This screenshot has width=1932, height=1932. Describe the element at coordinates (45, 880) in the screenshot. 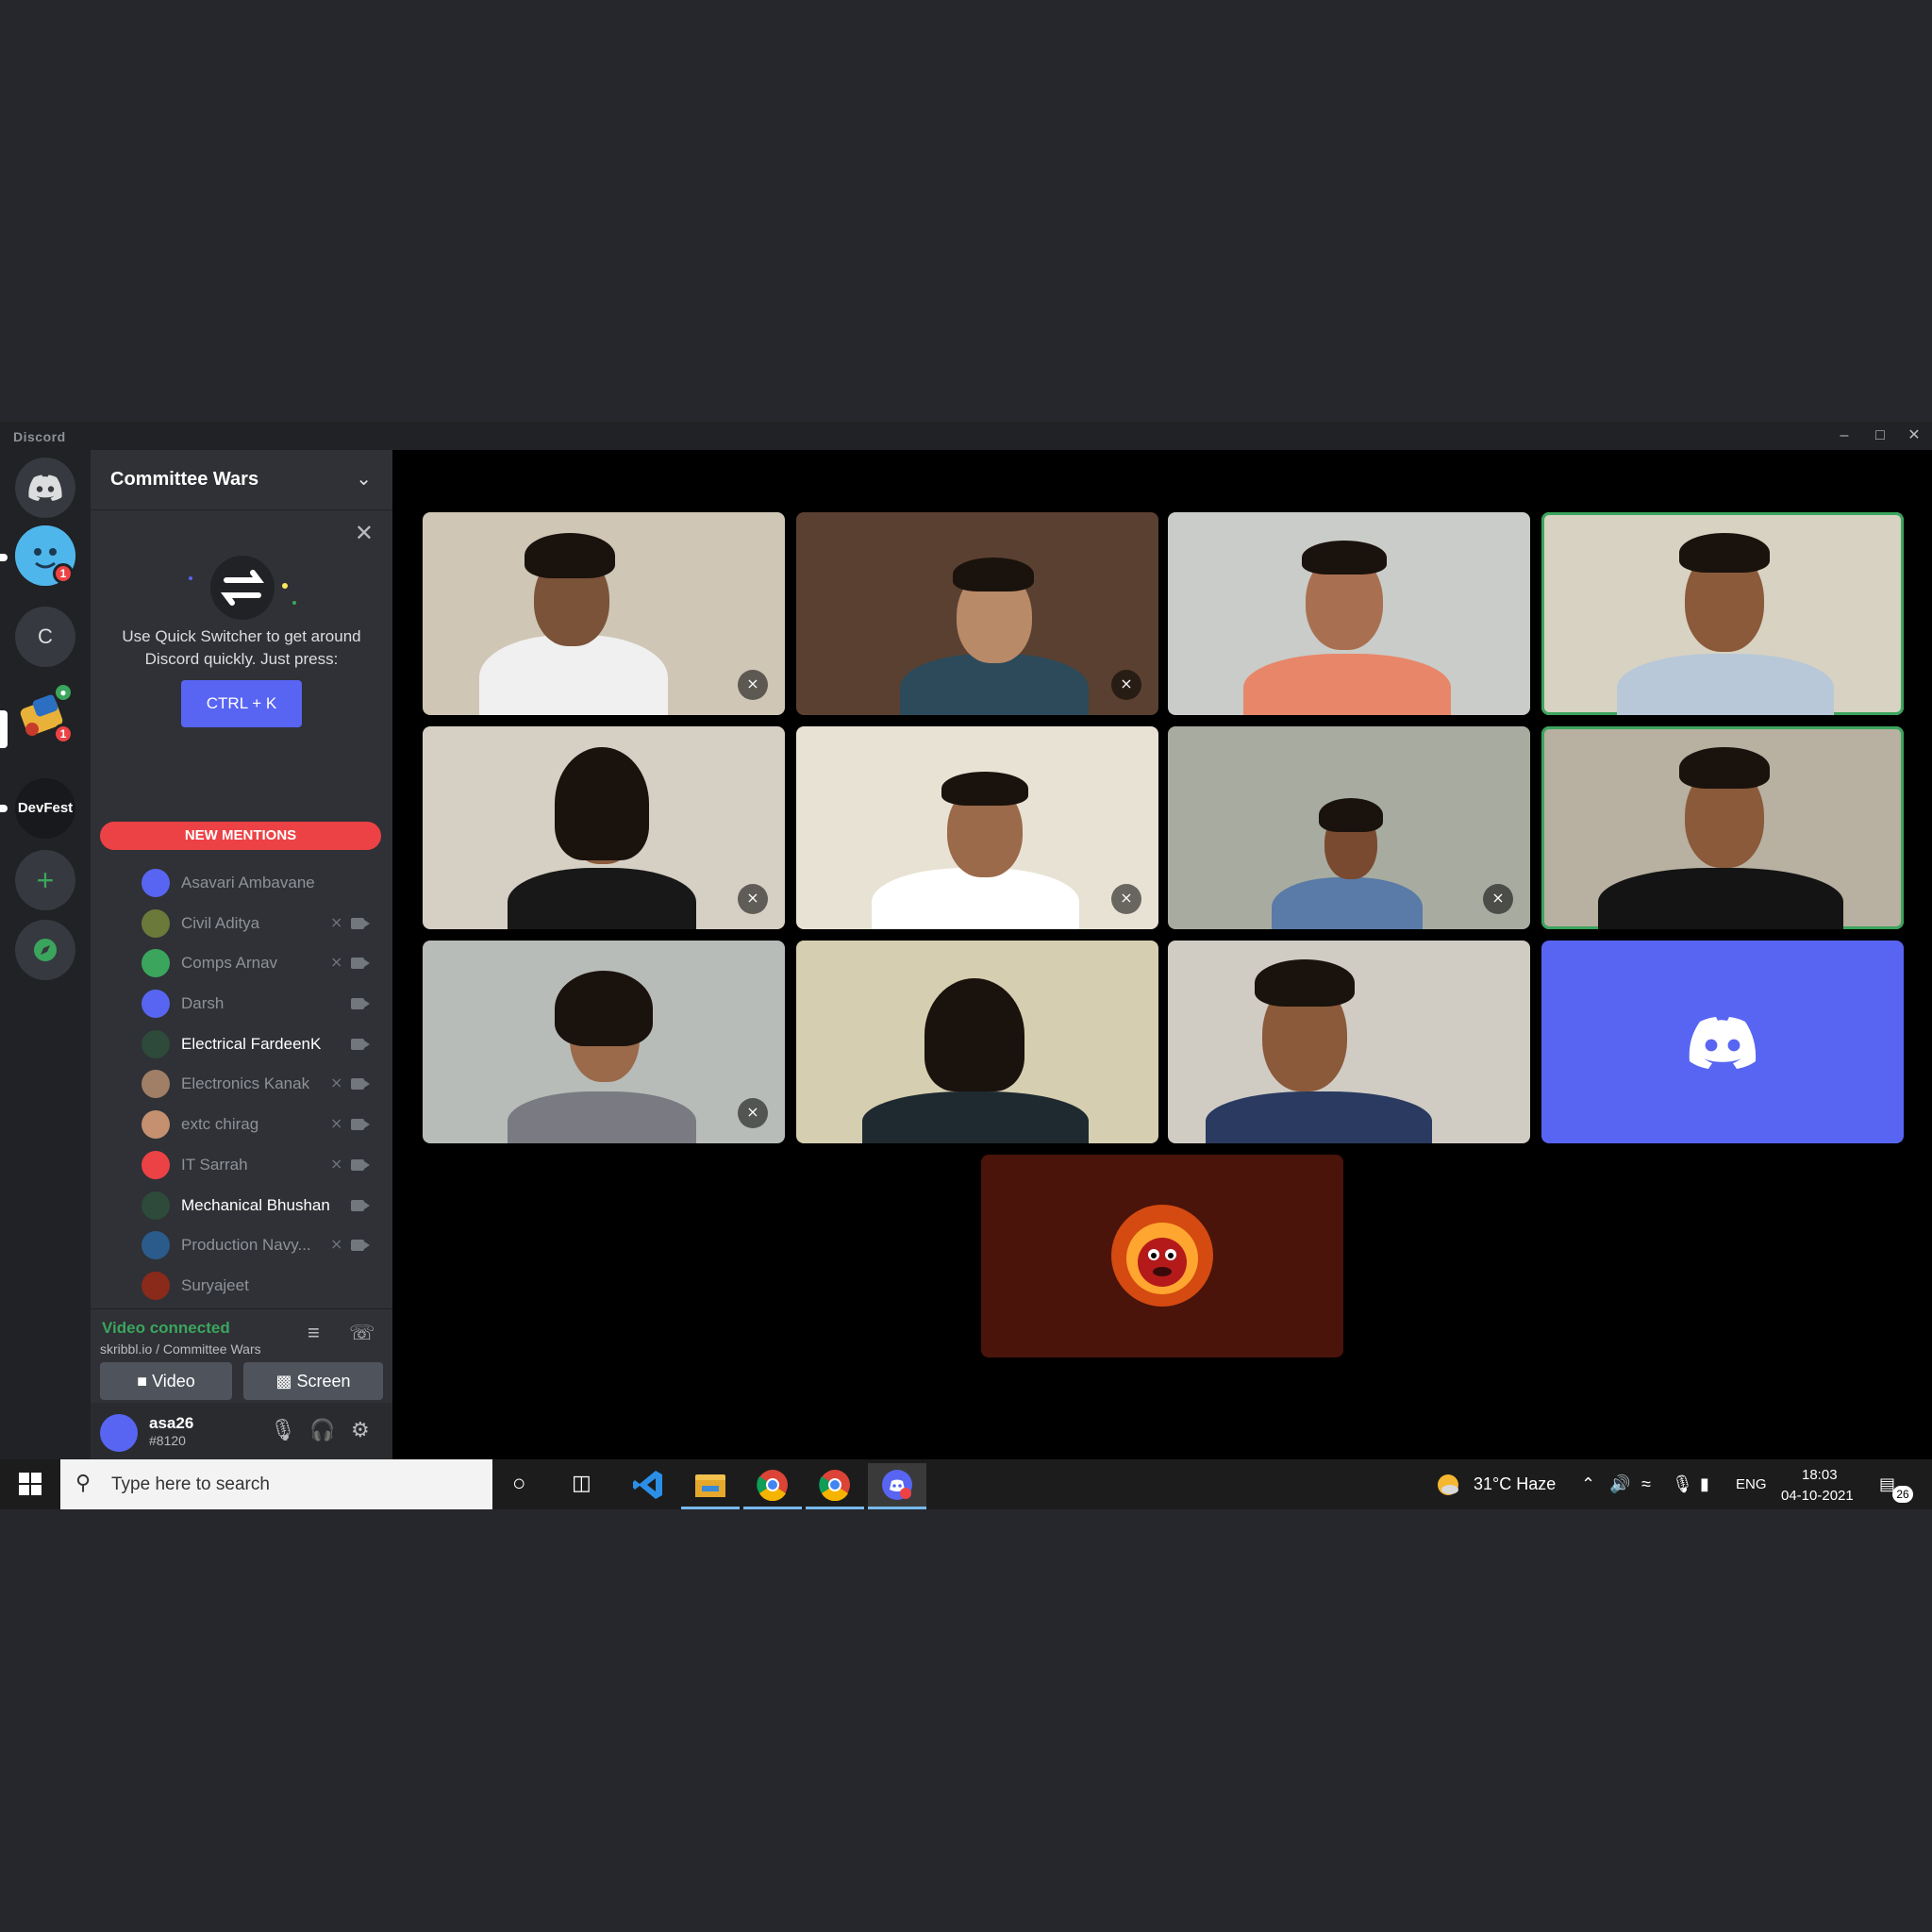

I see `add-server-button: +` at that location.